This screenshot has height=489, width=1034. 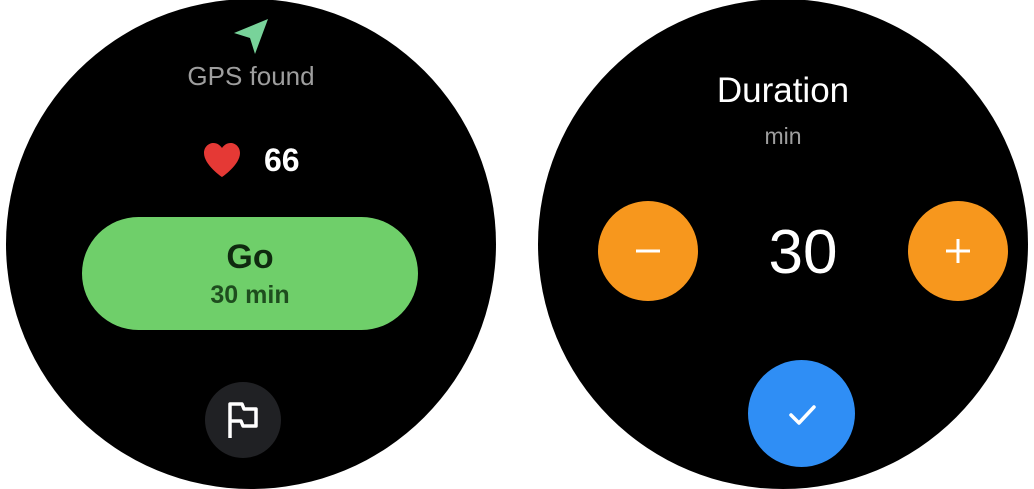 What do you see at coordinates (282, 159) in the screenshot?
I see `heart-rate-value: 66` at bounding box center [282, 159].